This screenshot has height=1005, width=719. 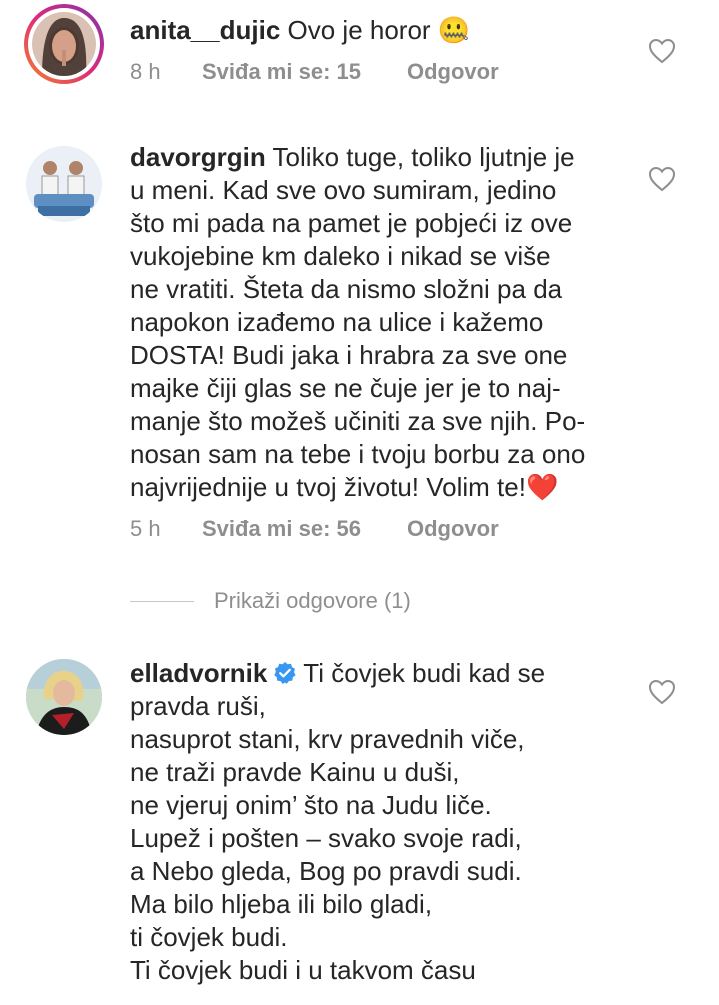 What do you see at coordinates (145, 528) in the screenshot?
I see `comment-time: 5 h` at bounding box center [145, 528].